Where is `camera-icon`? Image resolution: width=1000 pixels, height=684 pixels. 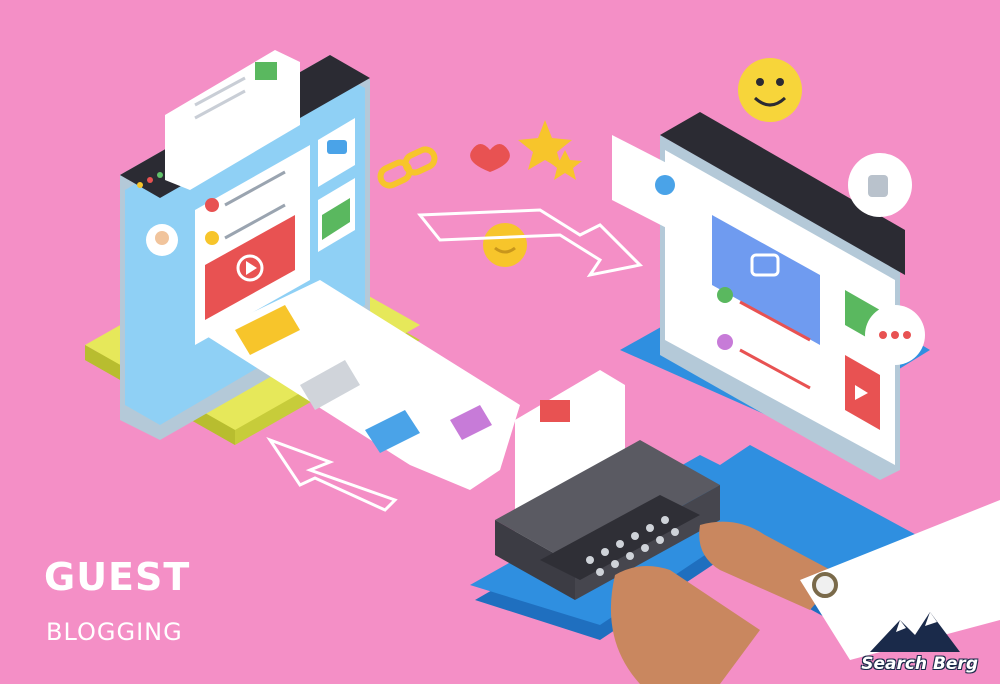 camera-icon is located at coordinates (337, 147).